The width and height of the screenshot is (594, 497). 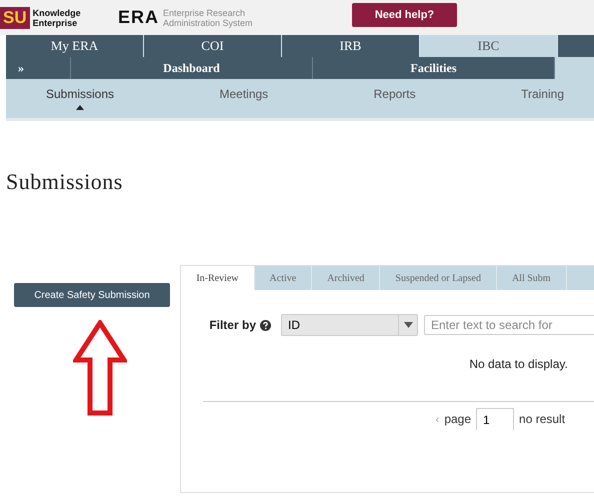 I want to click on logo-subtitle: Knowledge Enterprise, so click(x=57, y=18).